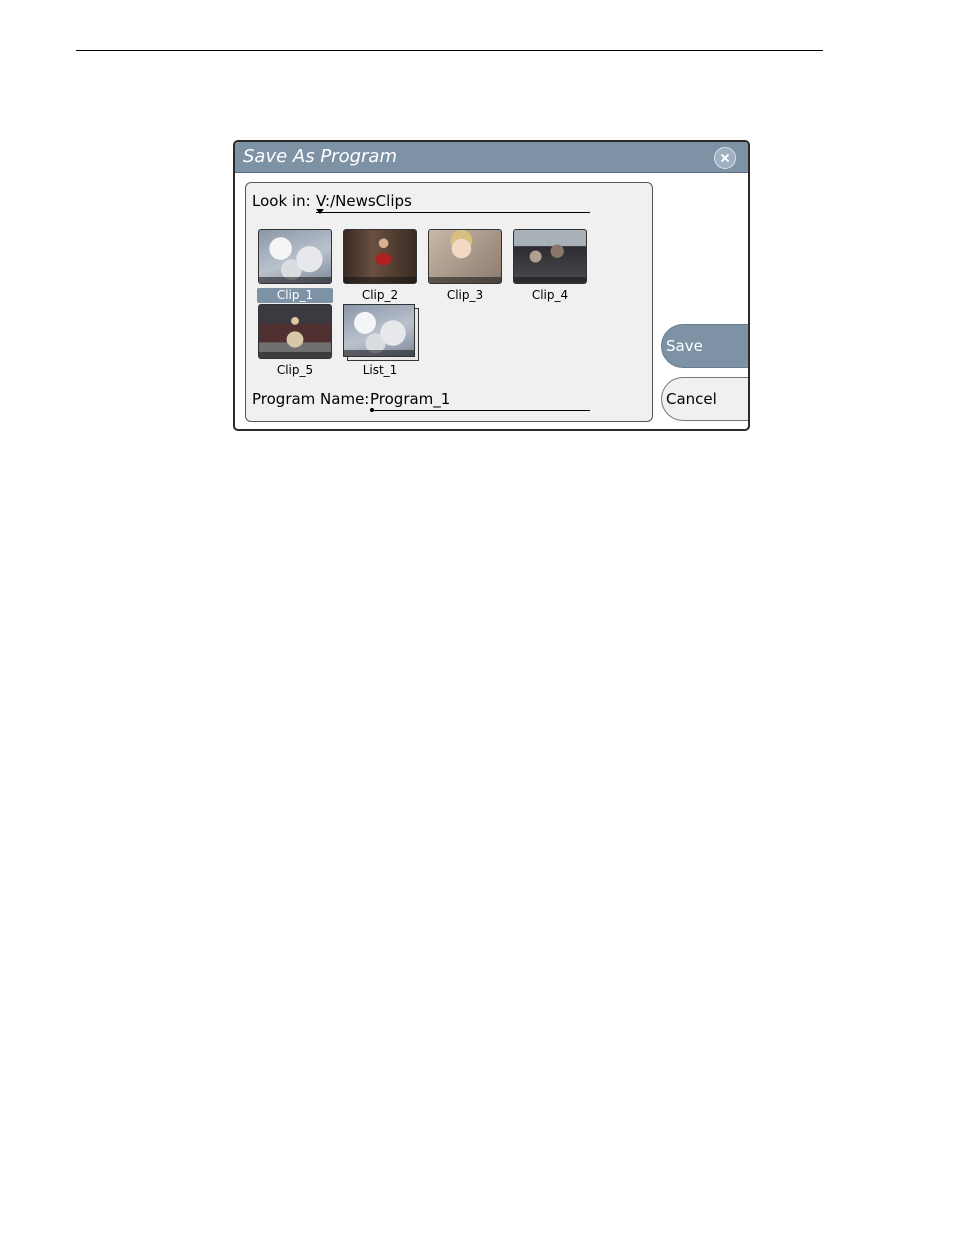 This screenshot has height=1235, width=954. I want to click on clip-label: Clip_5, so click(295, 370).